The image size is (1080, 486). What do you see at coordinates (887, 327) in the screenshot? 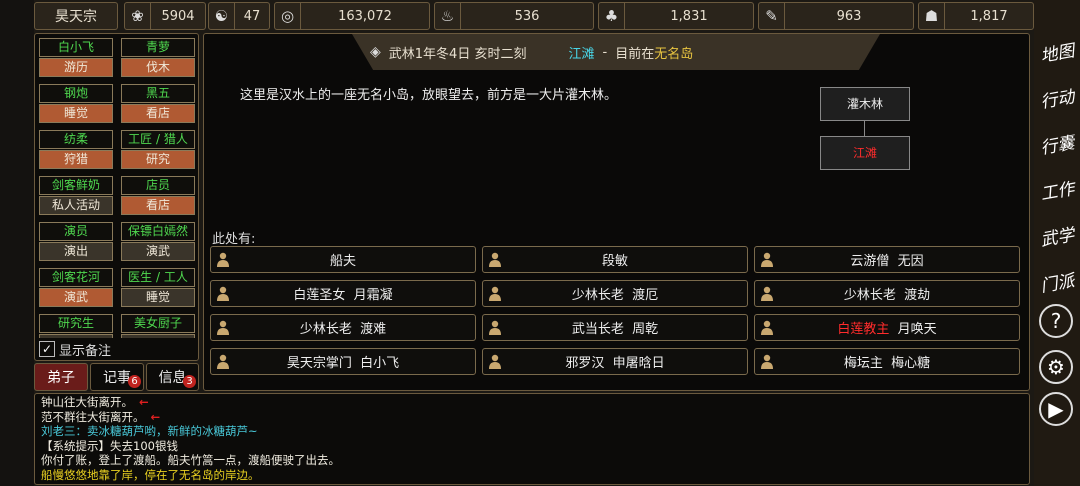
I see `npc-button: 白莲教主 月唤天` at bounding box center [887, 327].